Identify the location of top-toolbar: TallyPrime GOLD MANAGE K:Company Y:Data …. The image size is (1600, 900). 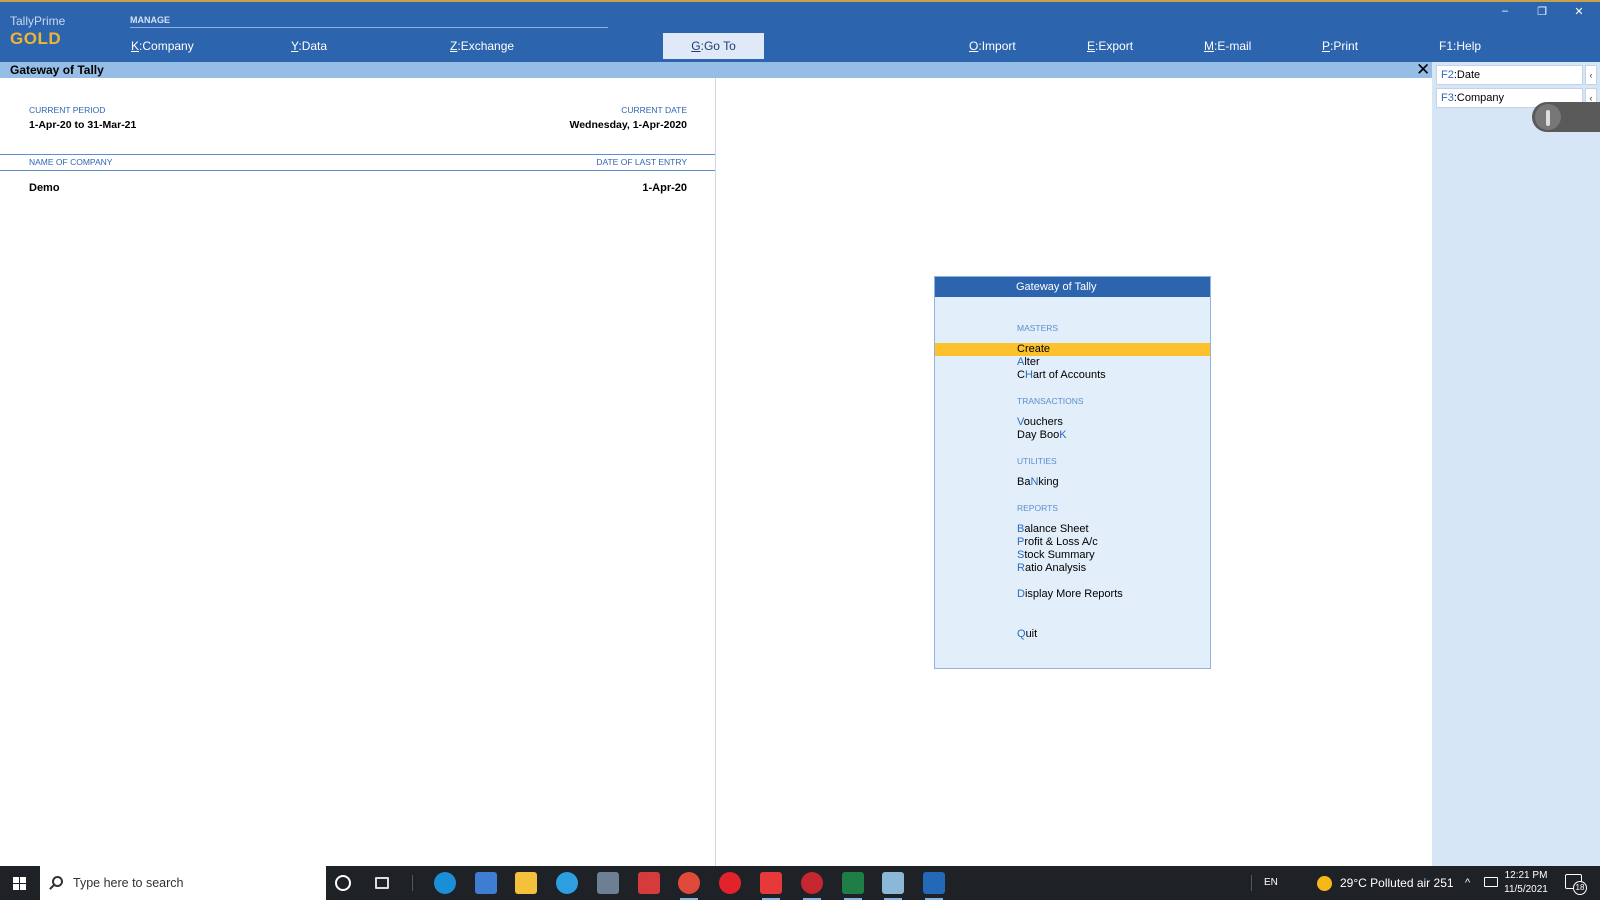
(800, 31).